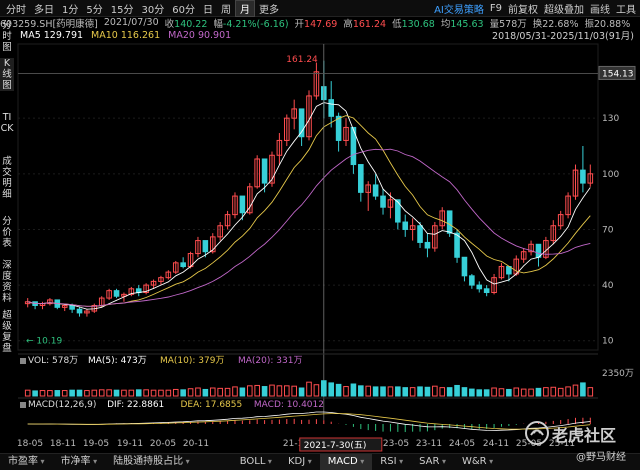  I want to click on indicator-tab: KDJ, so click(300, 462).